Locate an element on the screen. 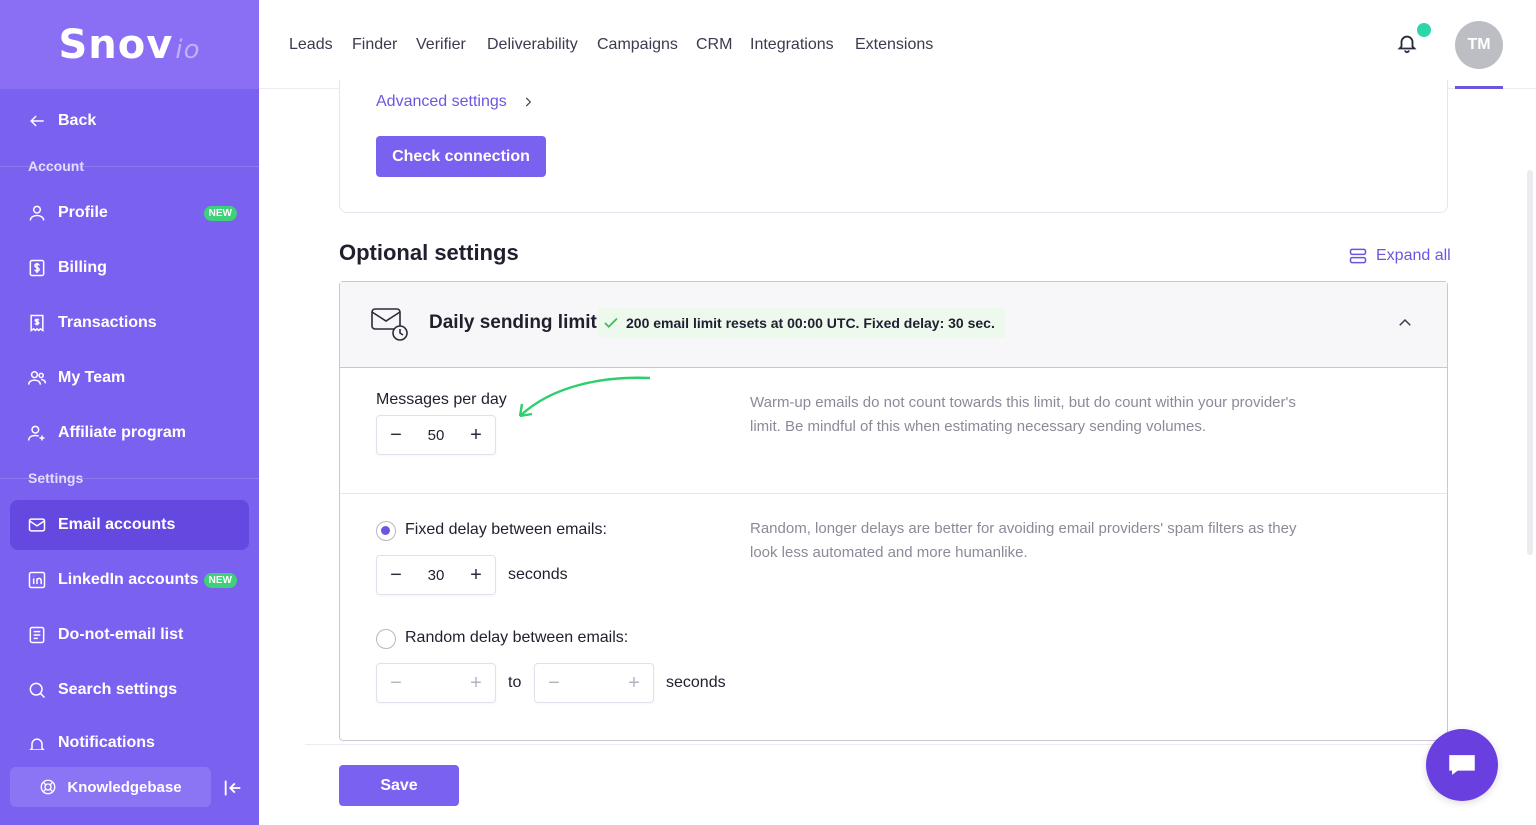  messages-per-day-label: Messages per day is located at coordinates (441, 399).